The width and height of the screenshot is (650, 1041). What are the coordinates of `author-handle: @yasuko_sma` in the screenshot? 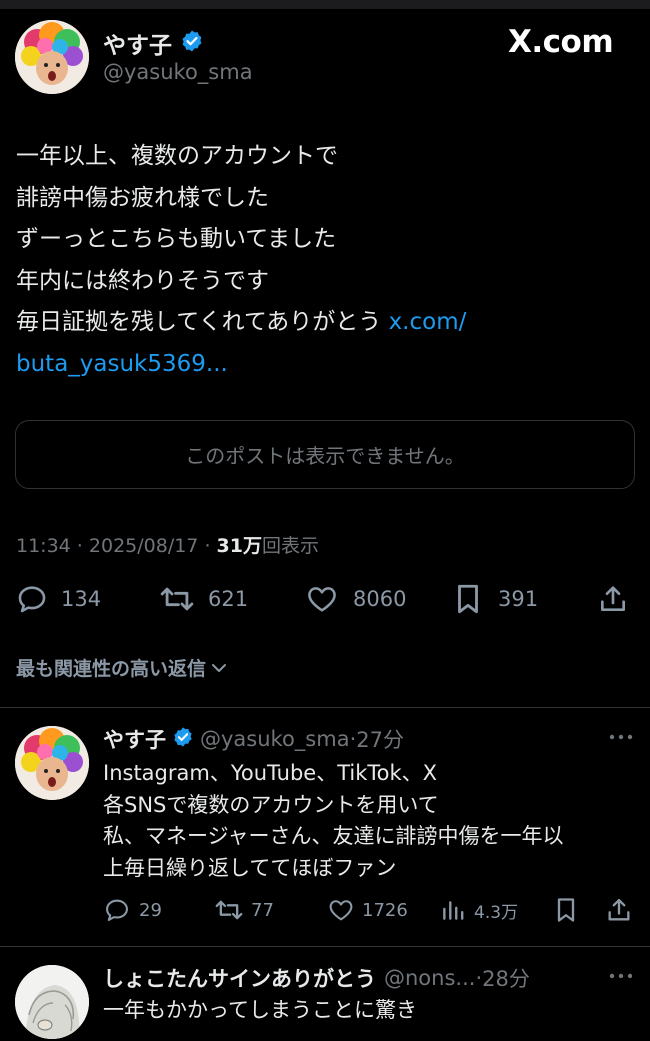 It's located at (178, 72).